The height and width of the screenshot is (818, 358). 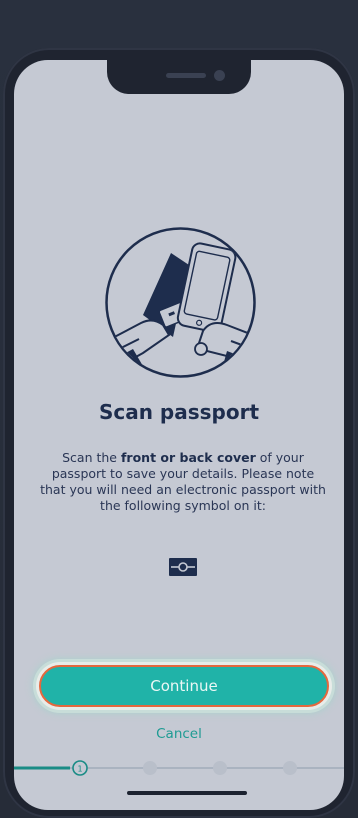 I want to click on home-indicator, so click(x=187, y=793).